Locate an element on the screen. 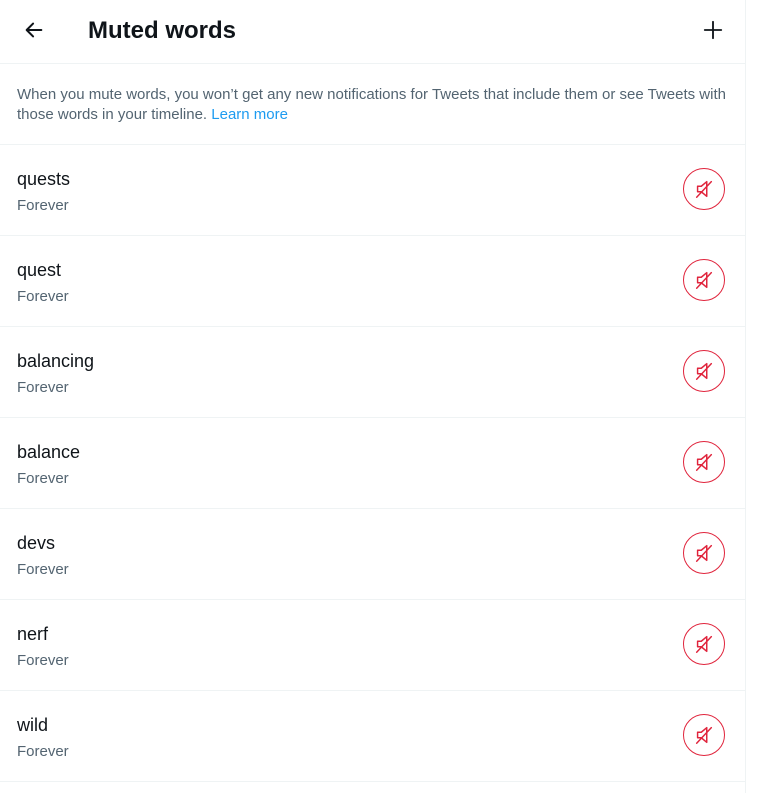  add-muted-word-button is located at coordinates (713, 30).